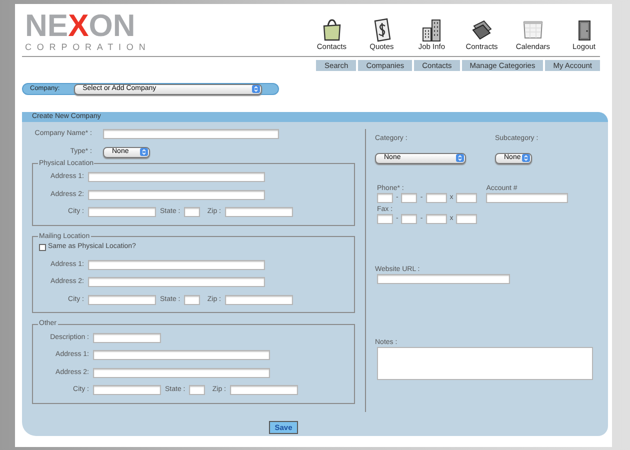  Describe the element at coordinates (409, 197) in the screenshot. I see `phone-prefix-field` at that location.